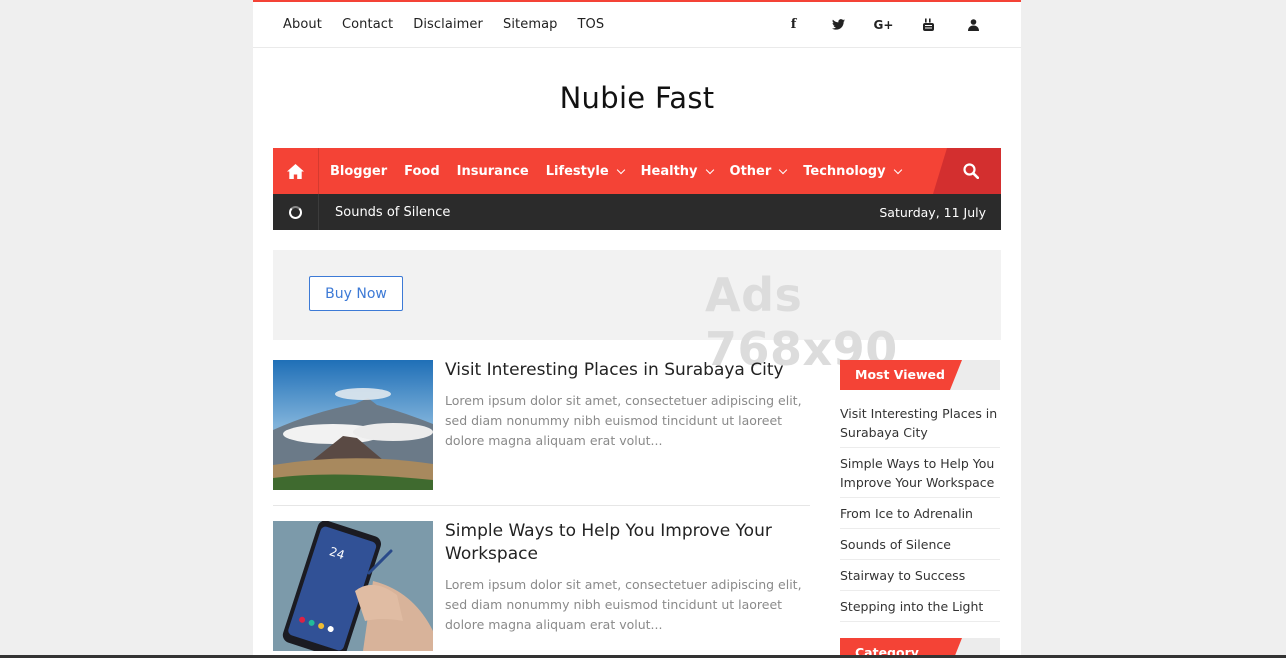 This screenshot has height=658, width=1286. What do you see at coordinates (367, 24) in the screenshot?
I see `top-link-contact: Contact` at bounding box center [367, 24].